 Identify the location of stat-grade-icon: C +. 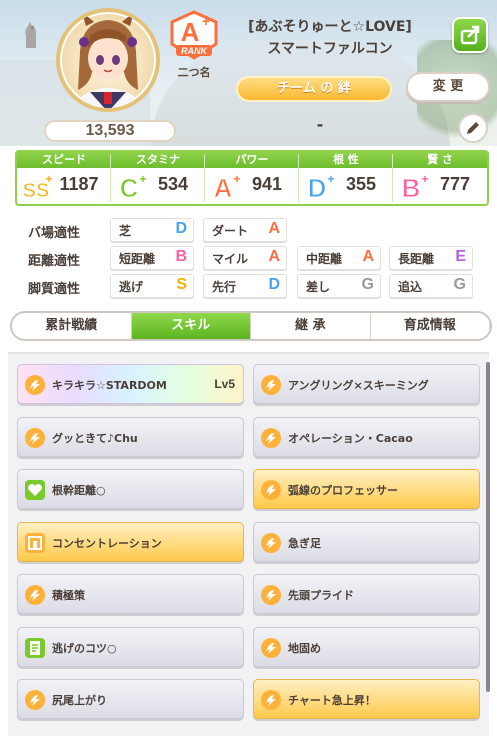
(132, 187).